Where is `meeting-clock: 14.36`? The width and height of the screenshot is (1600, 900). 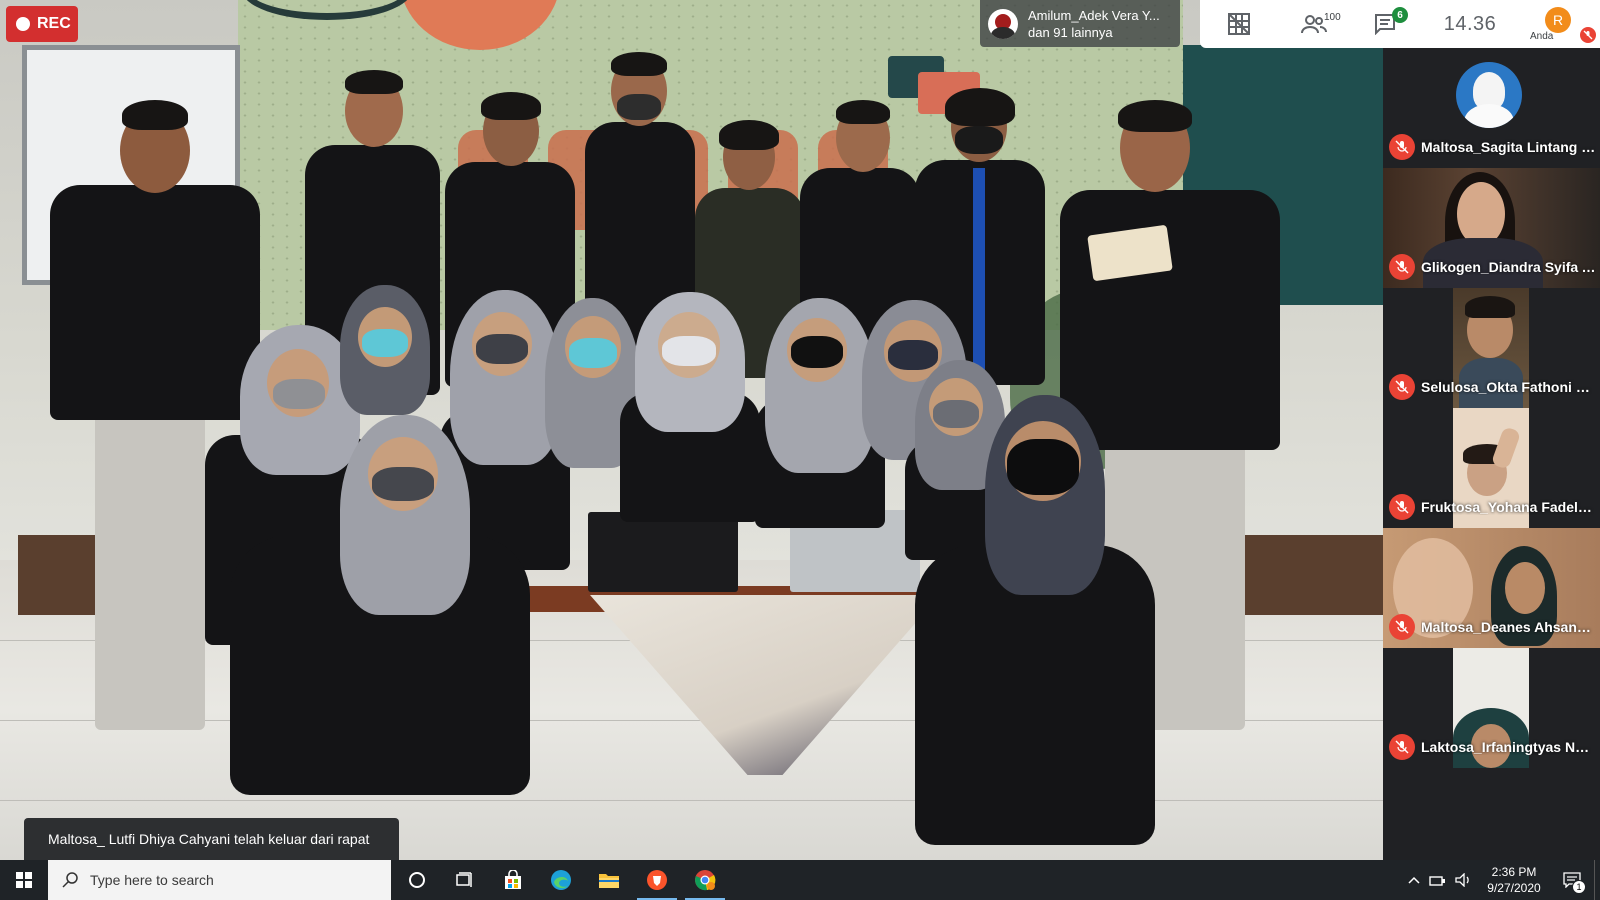
meeting-clock: 14.36 is located at coordinates (1470, 24).